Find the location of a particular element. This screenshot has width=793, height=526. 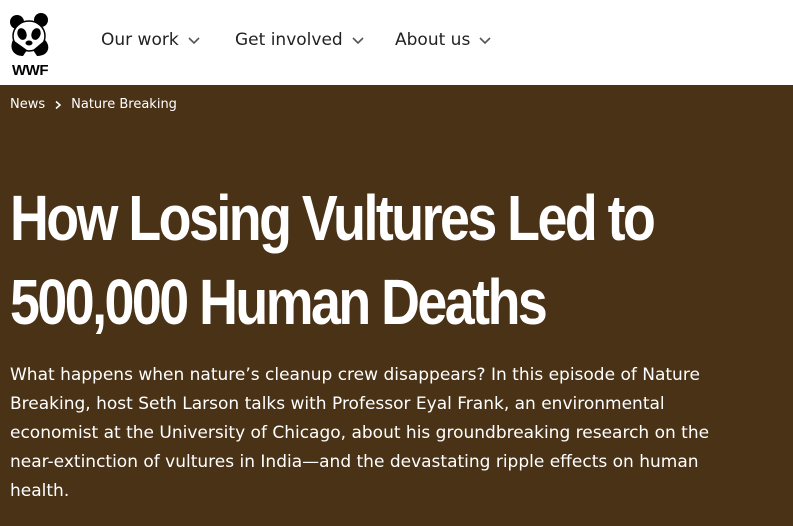

wwf-logo: WWF is located at coordinates (31, 44).